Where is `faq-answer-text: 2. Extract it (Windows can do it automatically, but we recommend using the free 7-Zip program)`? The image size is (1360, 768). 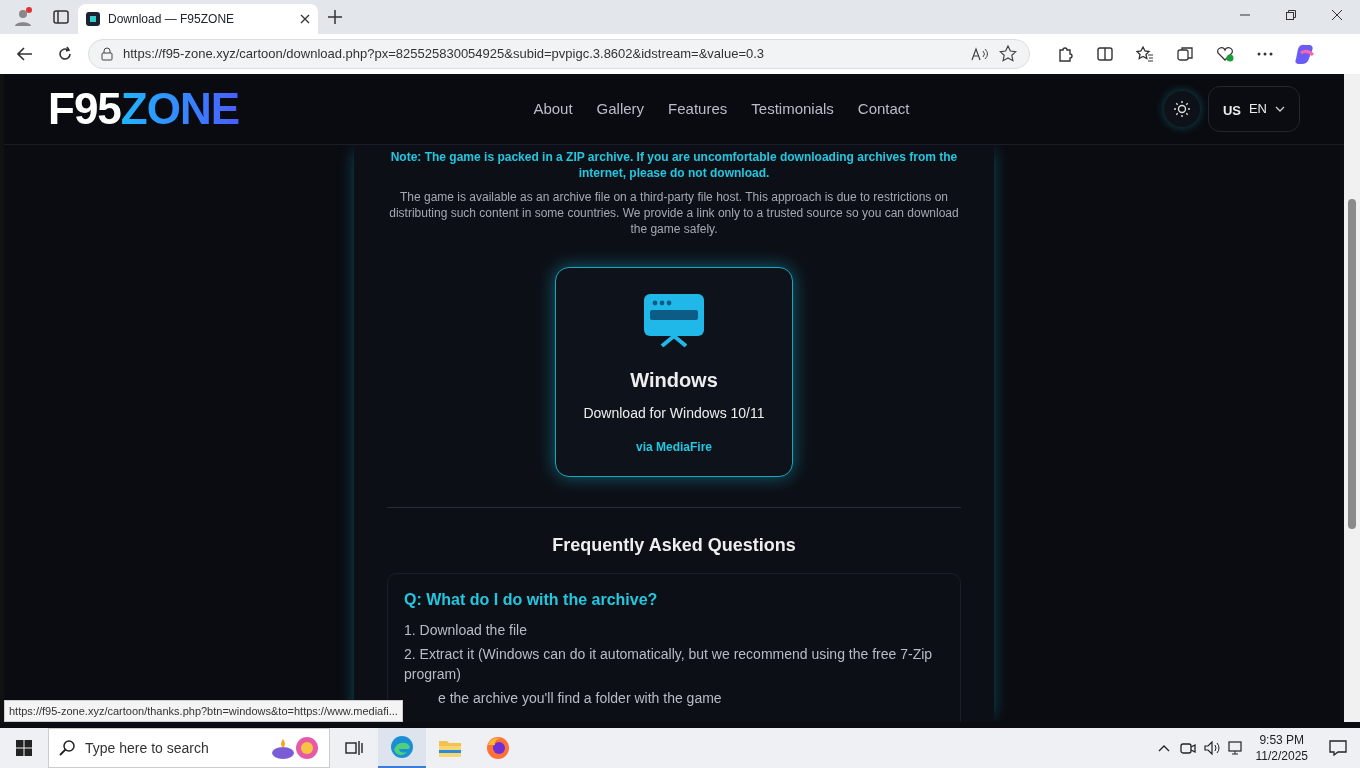 faq-answer-text: 2. Extract it (Windows can do it automatically, but we recommend using the free 7-Zip program) is located at coordinates (669, 664).